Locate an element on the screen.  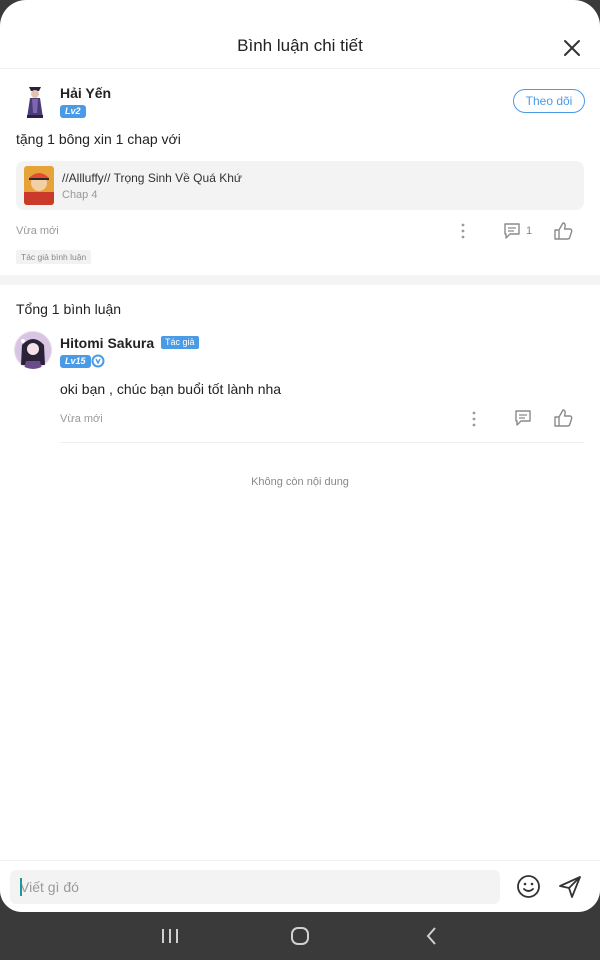
send-icon is located at coordinates (570, 887).